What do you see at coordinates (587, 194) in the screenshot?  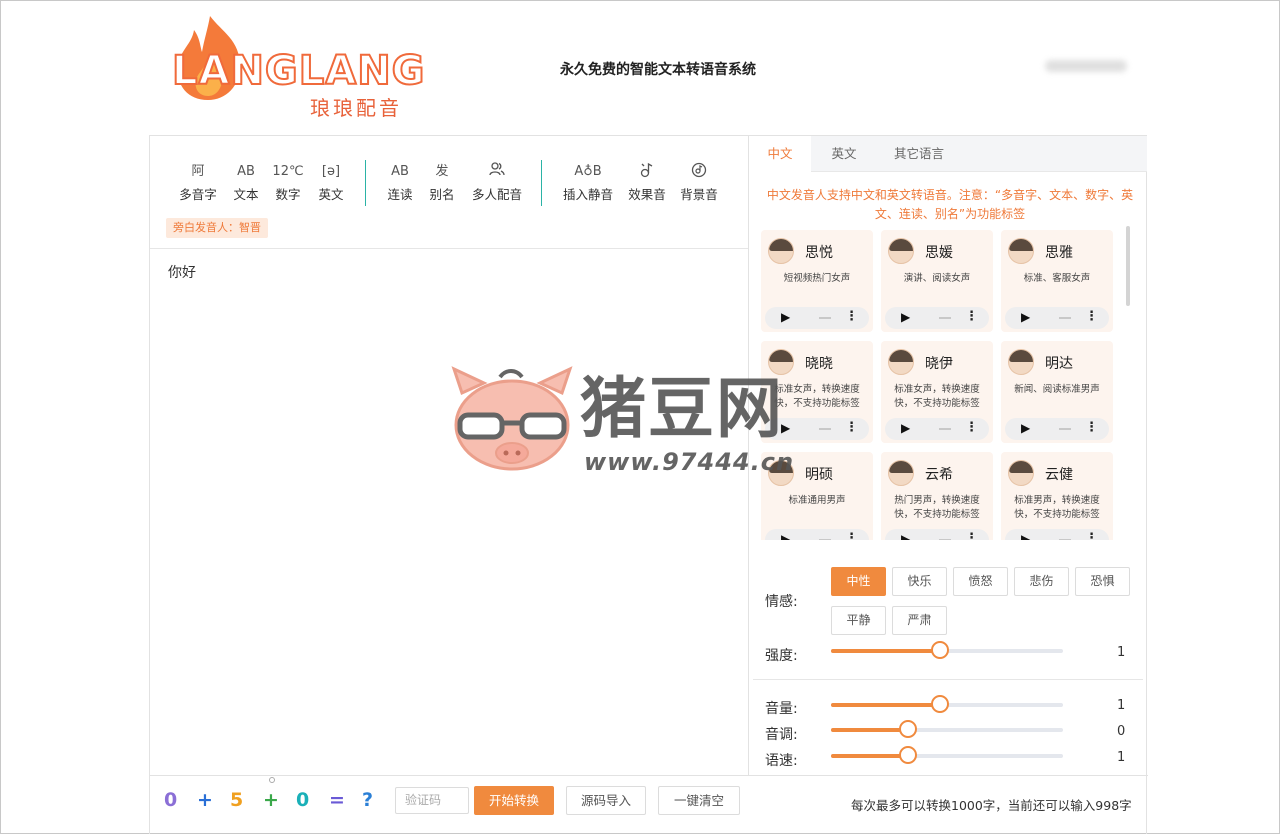 I see `tool-label: 插入静音` at bounding box center [587, 194].